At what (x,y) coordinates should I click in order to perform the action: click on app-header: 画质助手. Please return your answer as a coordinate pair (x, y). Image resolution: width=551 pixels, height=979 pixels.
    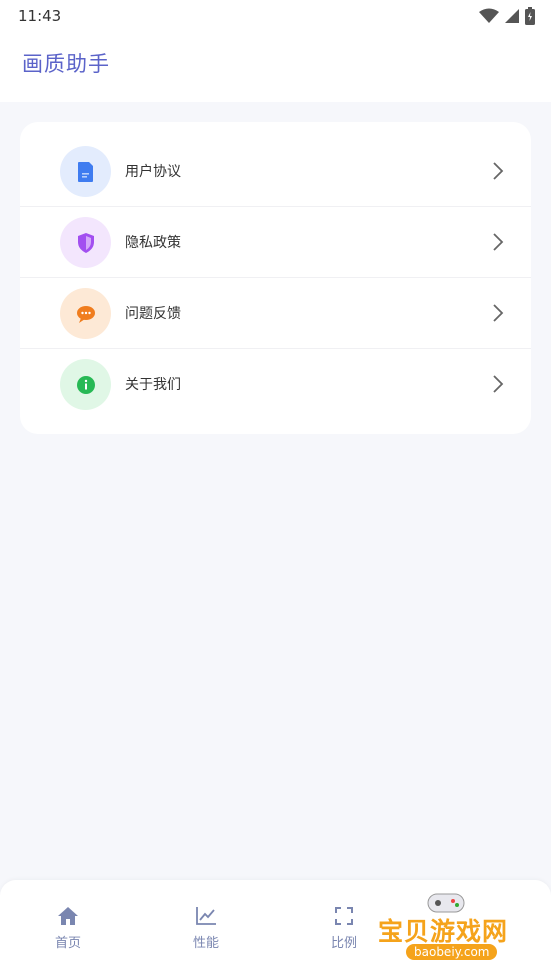
    Looking at the image, I should click on (275, 67).